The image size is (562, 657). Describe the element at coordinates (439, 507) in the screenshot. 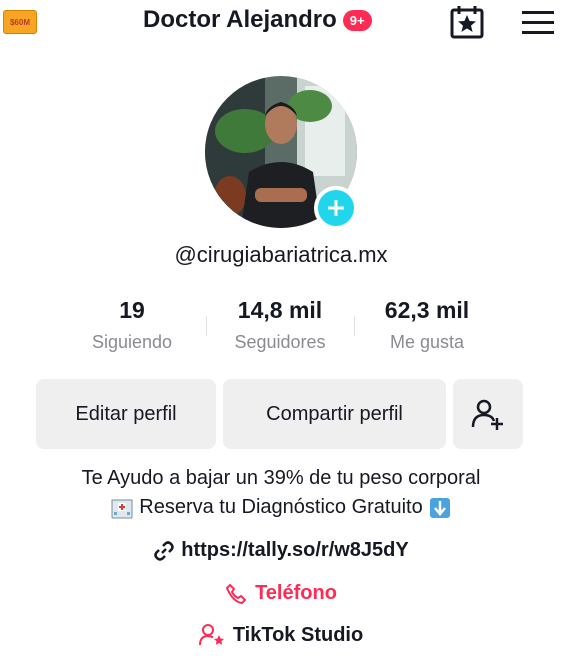

I see `down-arrow-icon` at that location.